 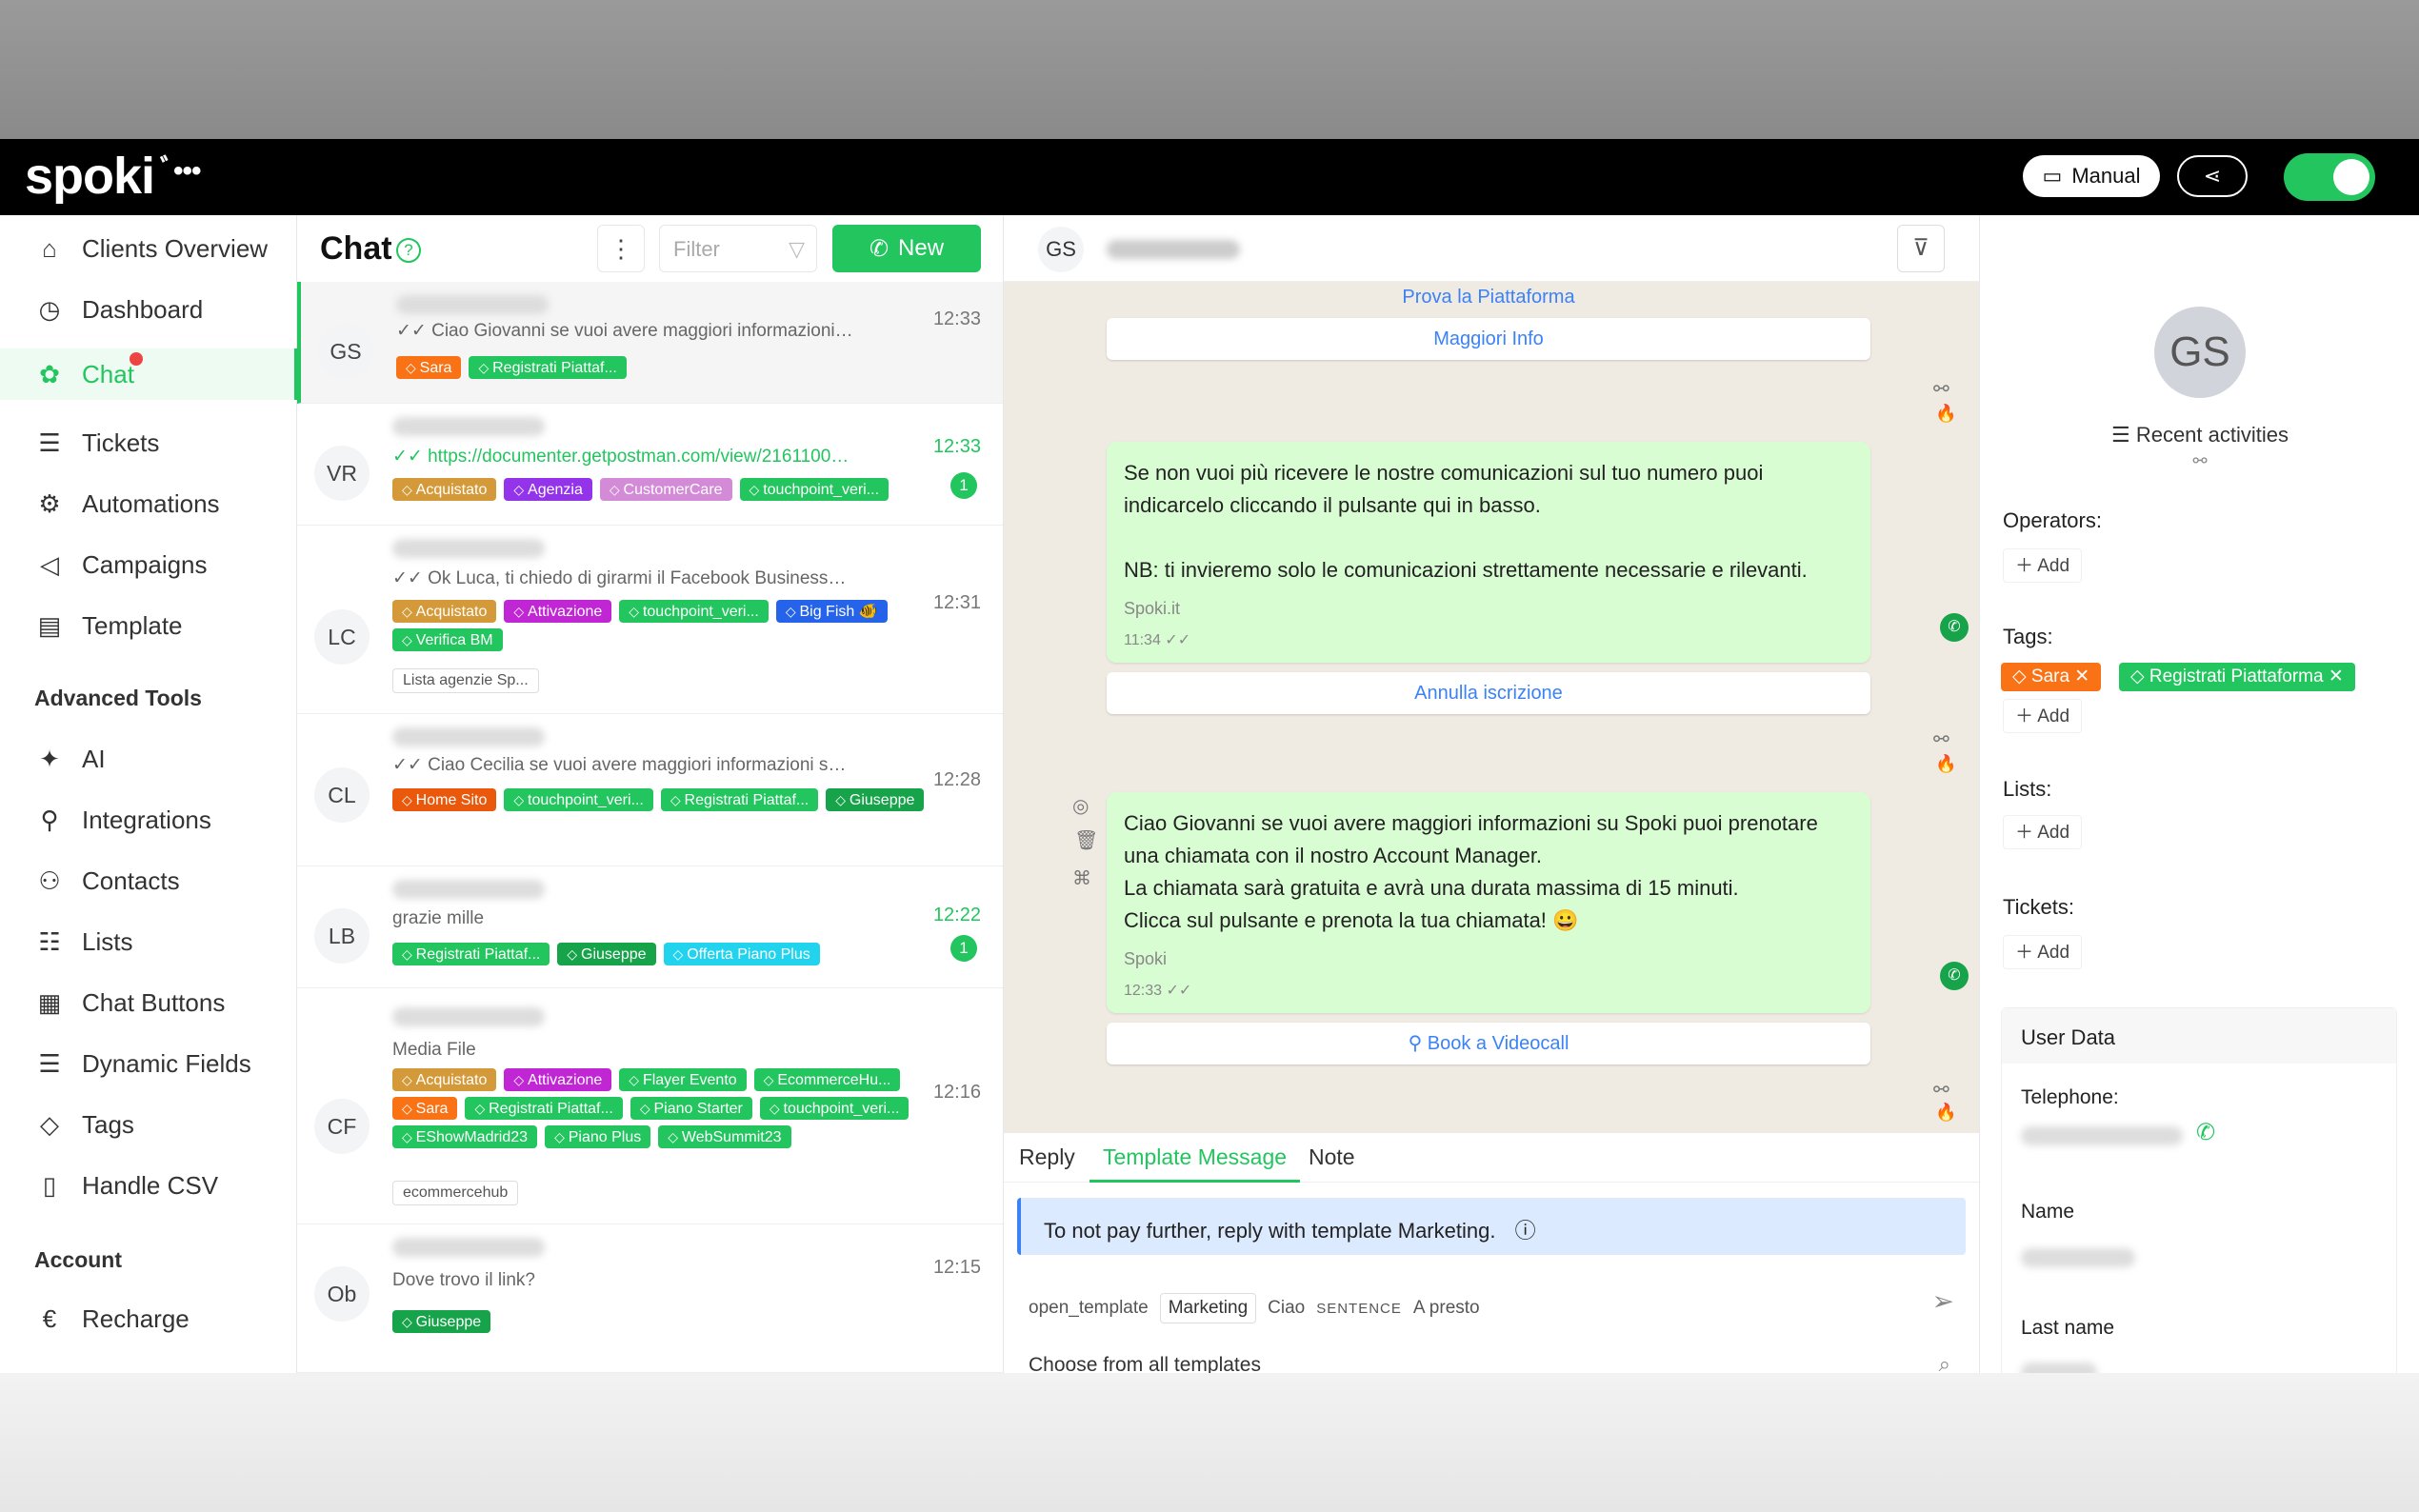 What do you see at coordinates (148, 503) in the screenshot?
I see `sidebar-item-automations: ⚙ Automations` at bounding box center [148, 503].